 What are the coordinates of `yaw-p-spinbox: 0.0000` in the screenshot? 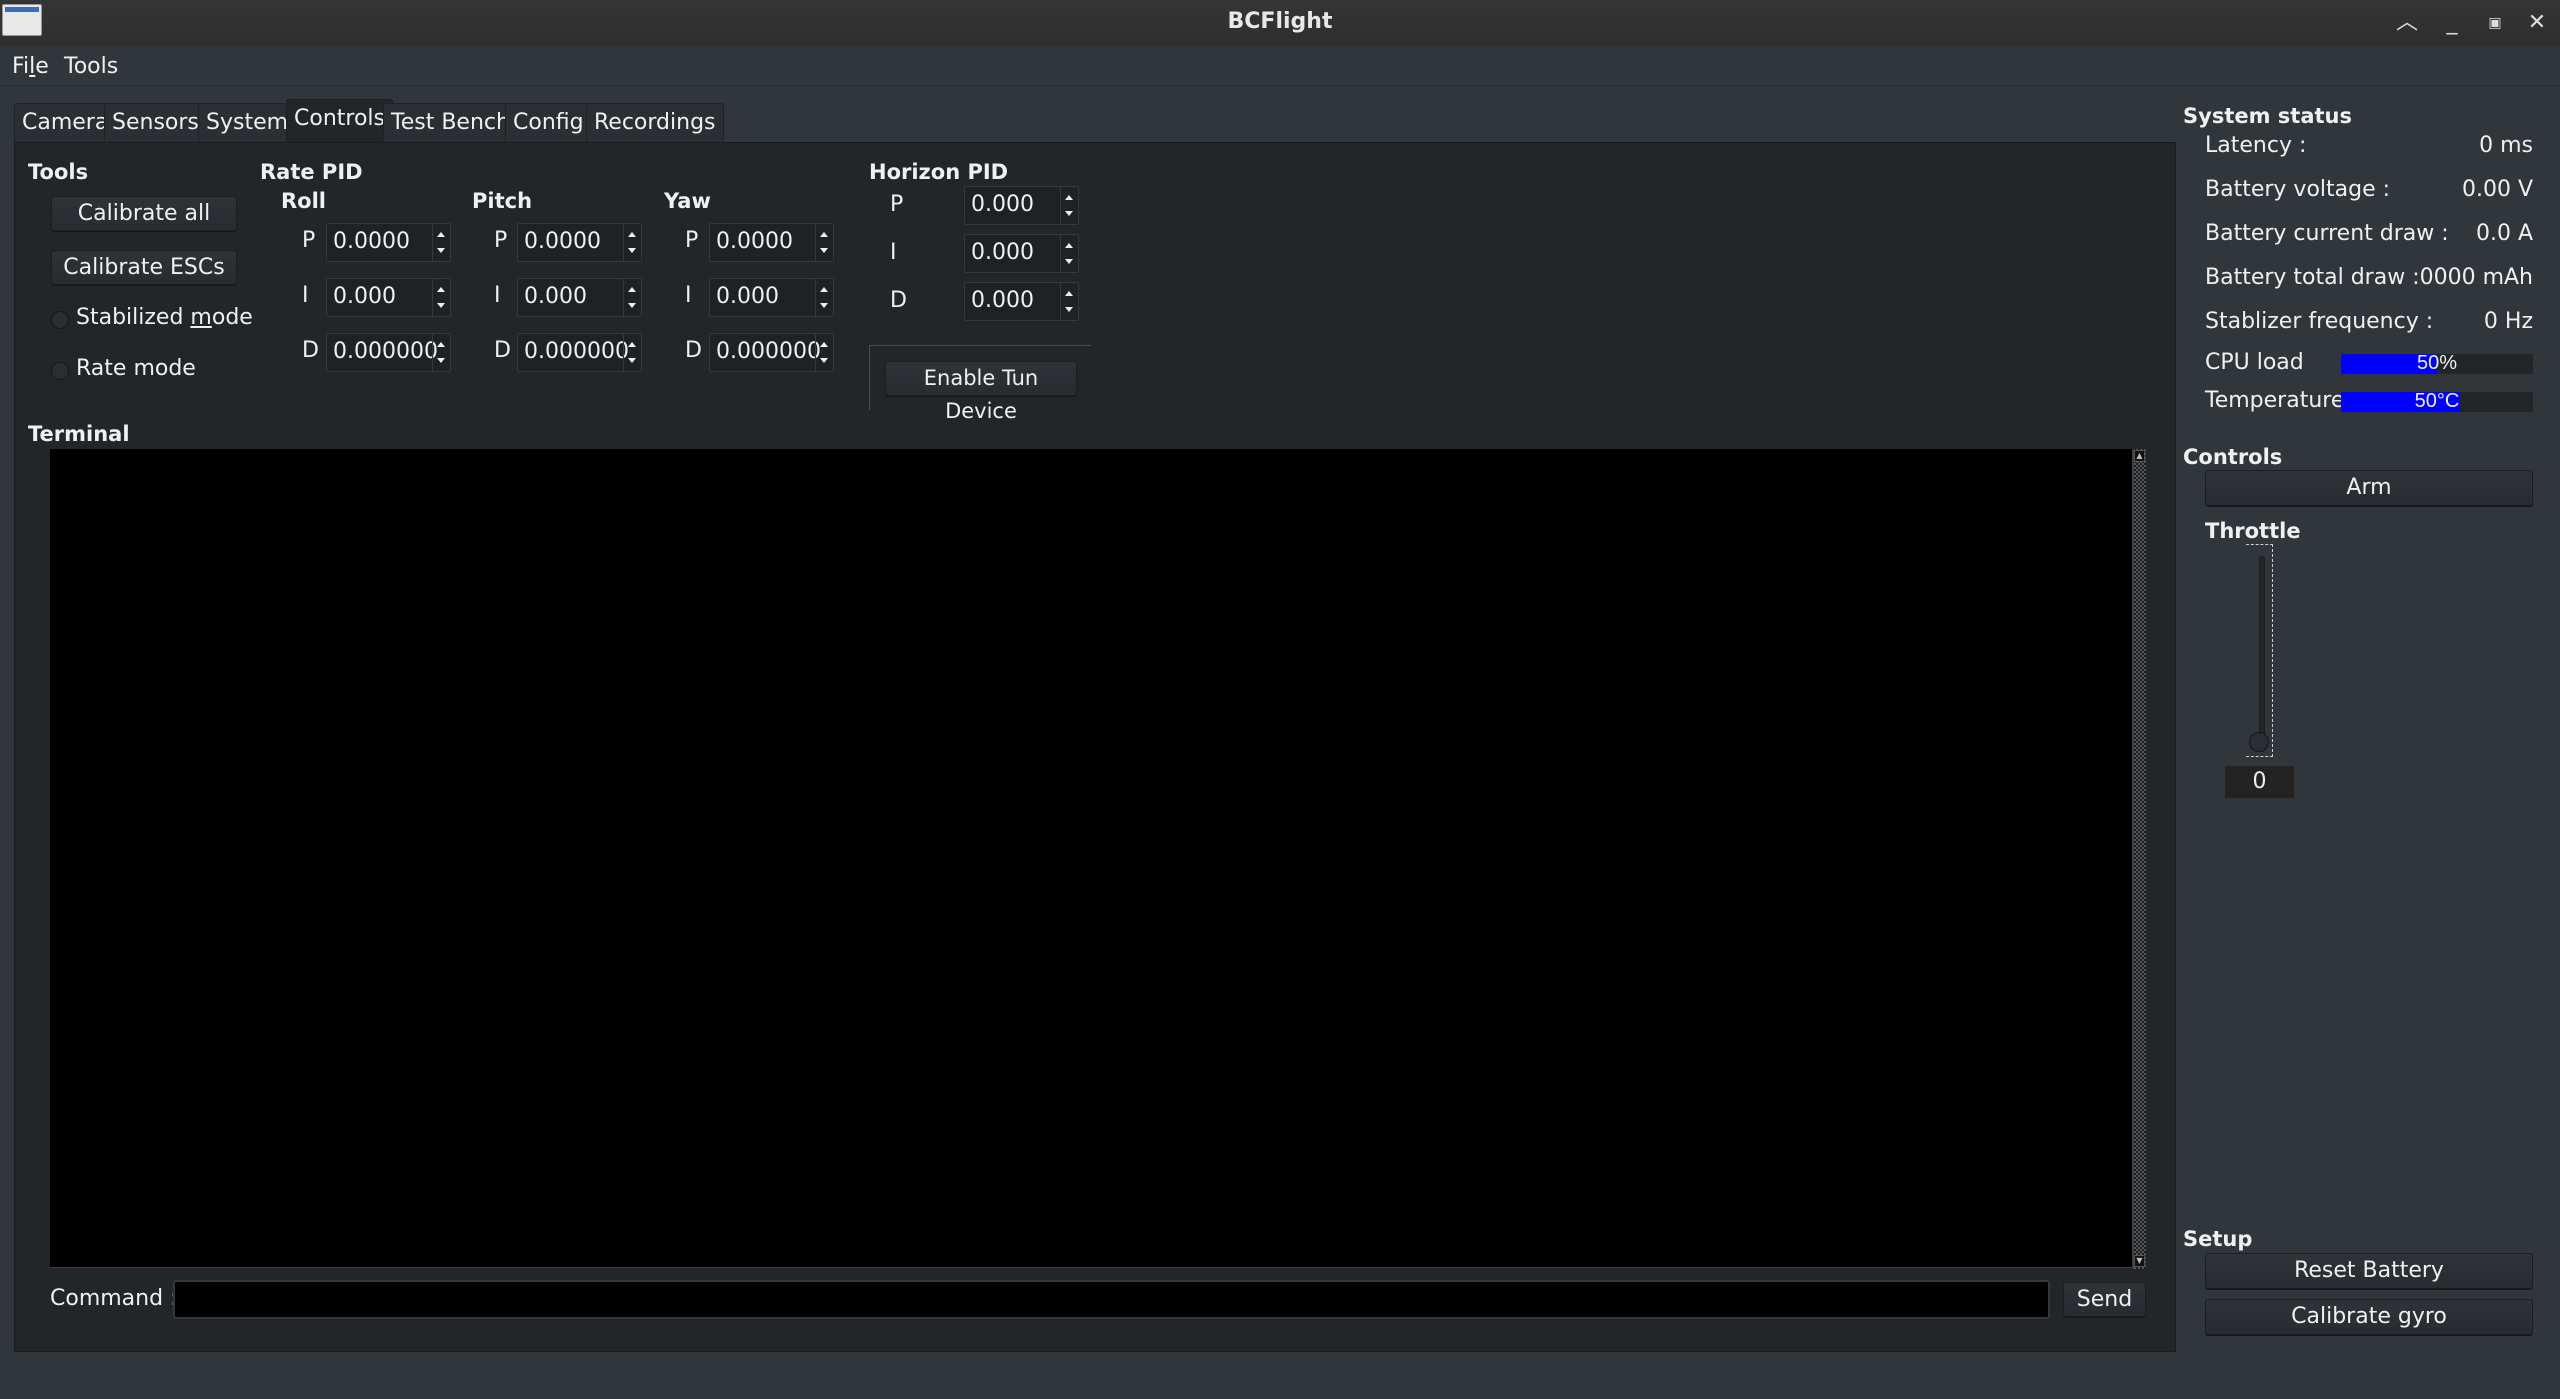 It's located at (771, 242).